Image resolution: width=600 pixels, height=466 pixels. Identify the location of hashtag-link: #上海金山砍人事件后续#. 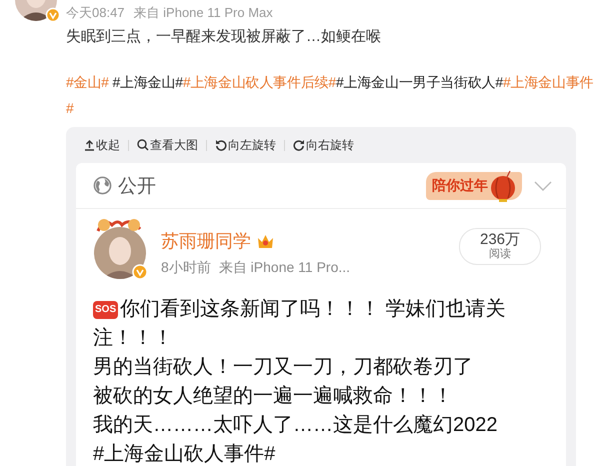
(259, 82).